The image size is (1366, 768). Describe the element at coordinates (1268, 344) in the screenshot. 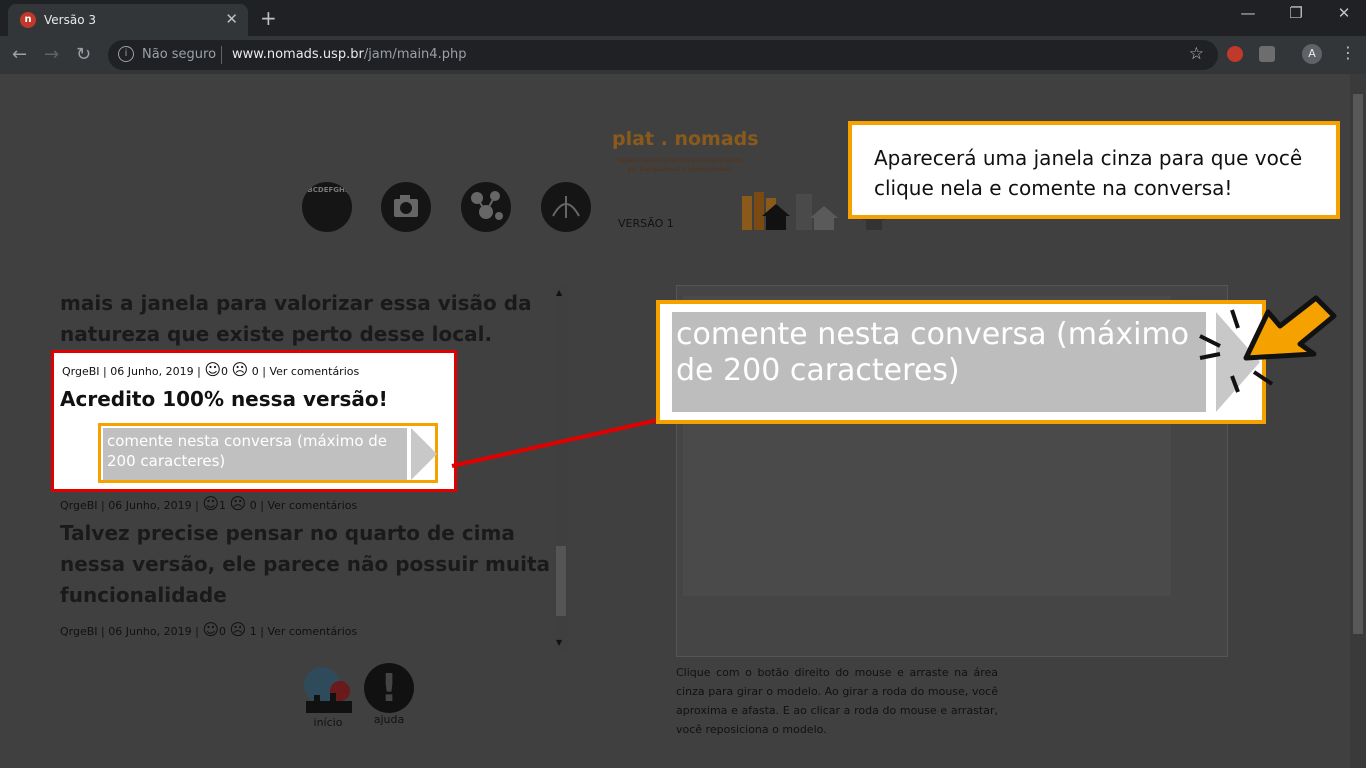

I see `click-pointer-icon` at that location.